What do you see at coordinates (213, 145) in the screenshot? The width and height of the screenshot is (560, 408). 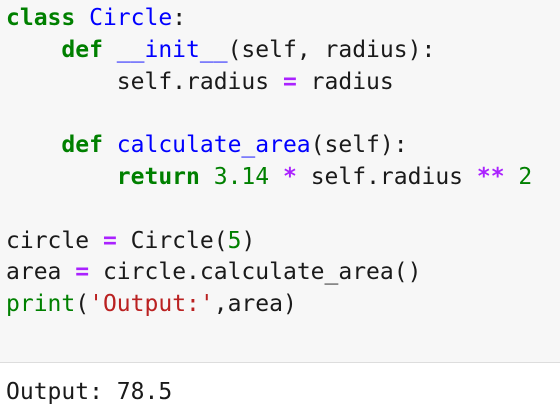 I see `function-name-token: calculate_area` at bounding box center [213, 145].